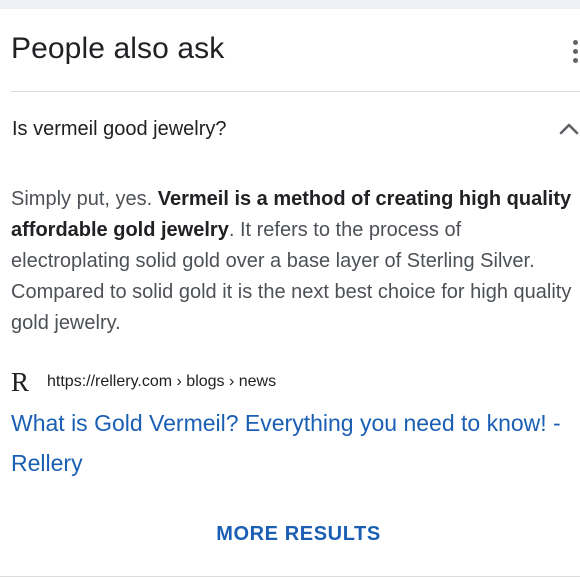 The height and width of the screenshot is (580, 580). What do you see at coordinates (161, 382) in the screenshot?
I see `source-url: https://rellery.com › blogs › news` at bounding box center [161, 382].